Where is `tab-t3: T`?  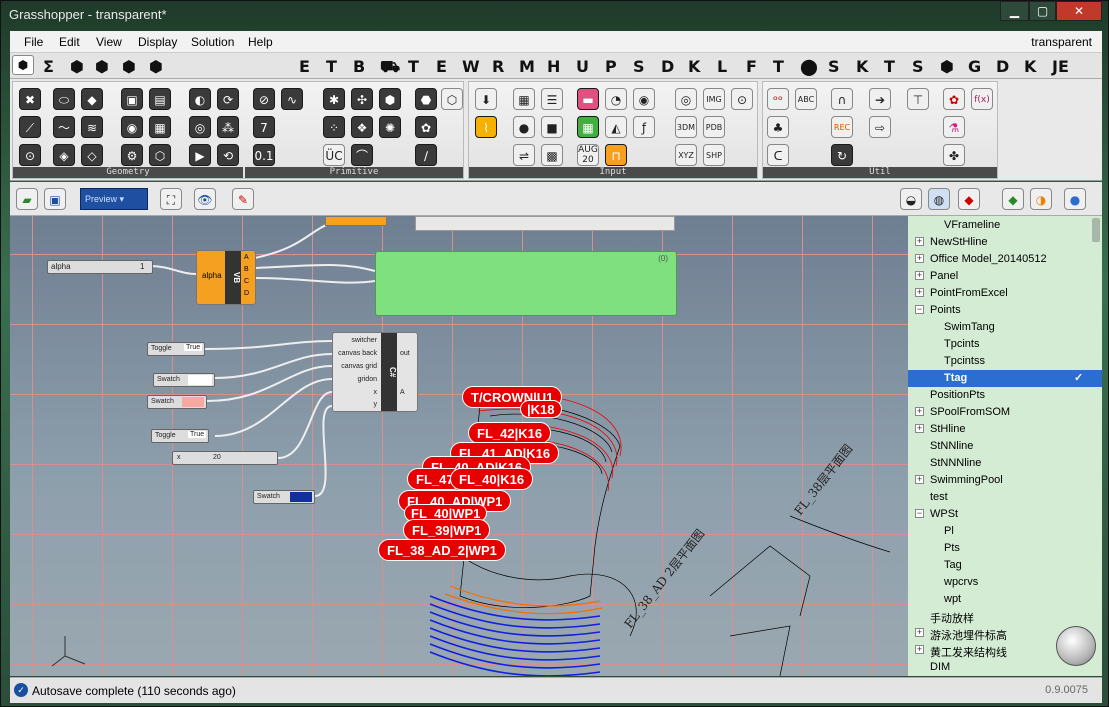 tab-t3: T is located at coordinates (778, 66).